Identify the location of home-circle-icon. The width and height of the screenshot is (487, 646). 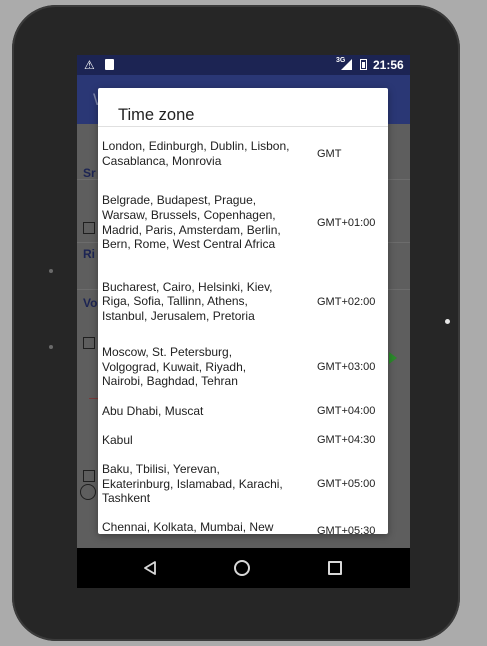
(242, 568).